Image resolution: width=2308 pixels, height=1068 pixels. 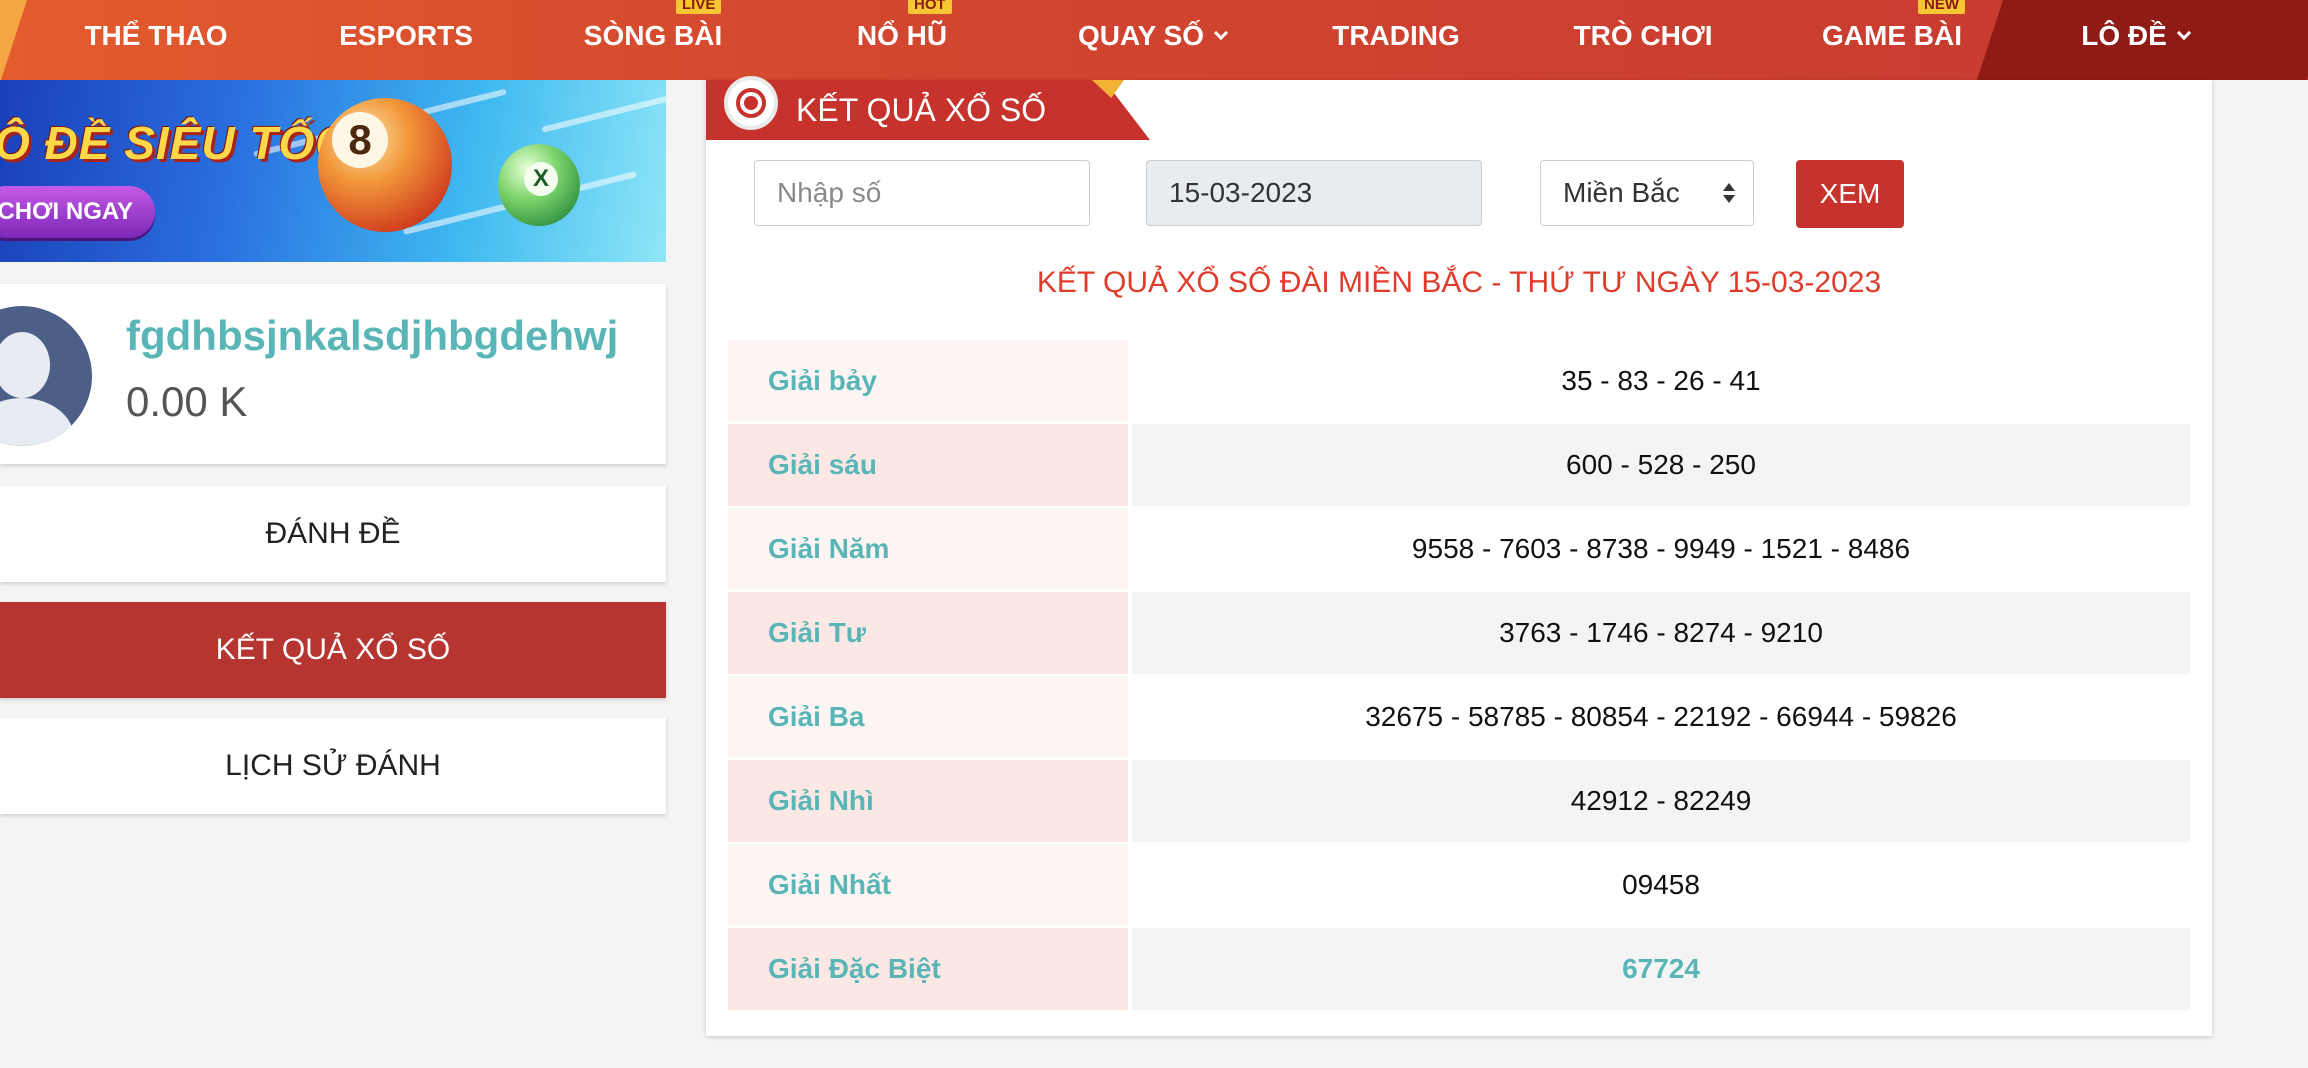 I want to click on nav-item-quay-so: QUAY SỐ, so click(x=1152, y=36).